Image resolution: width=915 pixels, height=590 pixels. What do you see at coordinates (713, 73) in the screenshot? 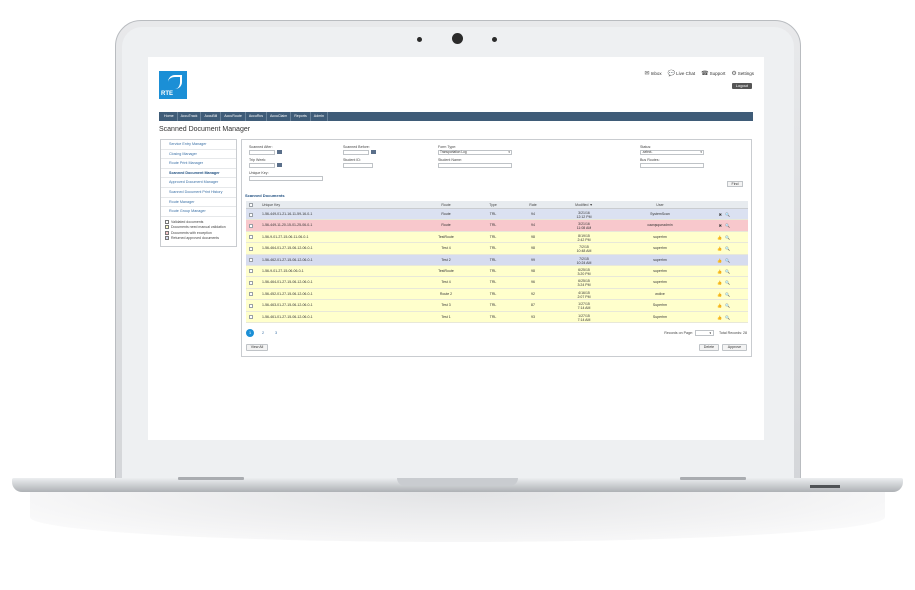
I see `support-link: ☎ Support` at bounding box center [713, 73].